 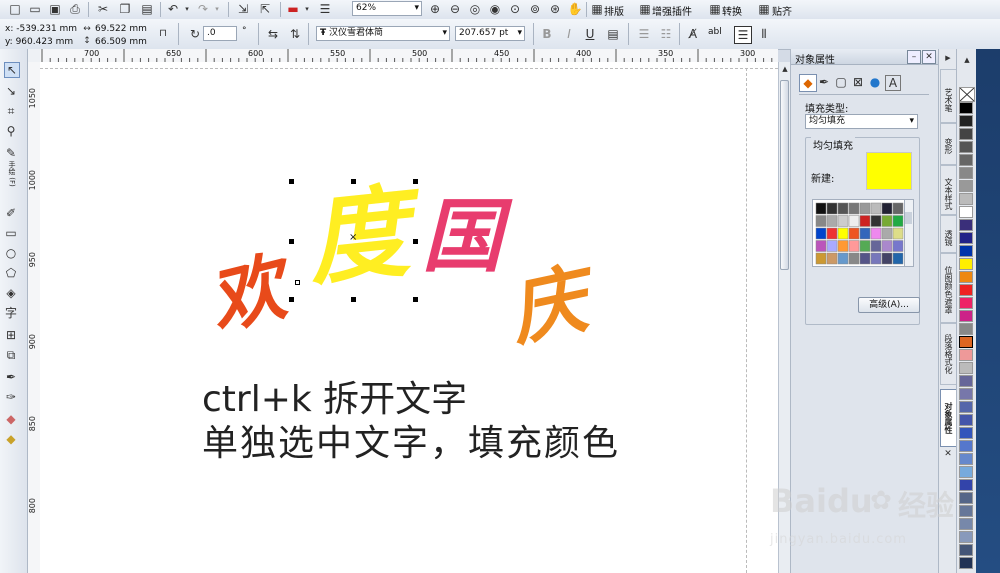 What do you see at coordinates (743, 35) in the screenshot?
I see `horizontal-text-icon: ☰` at bounding box center [743, 35].